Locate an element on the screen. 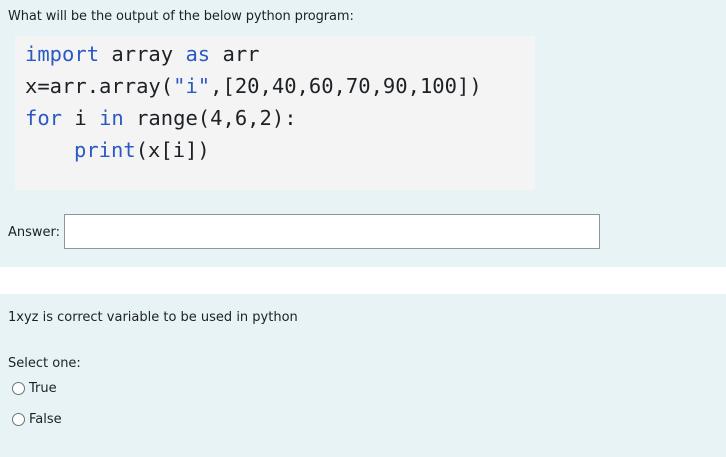  code-function-print: print is located at coordinates (105, 150).